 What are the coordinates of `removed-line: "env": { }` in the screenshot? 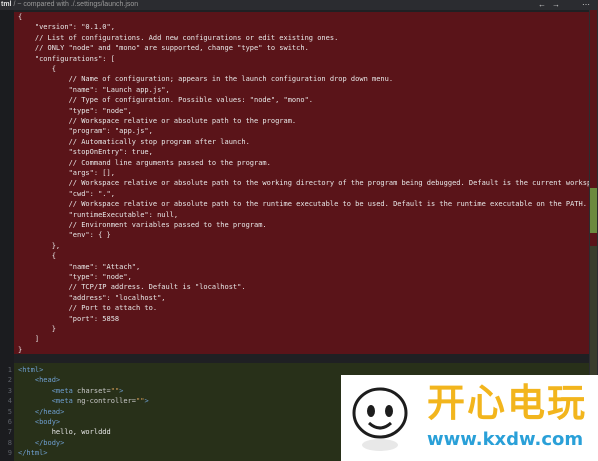 It's located at (294, 235).